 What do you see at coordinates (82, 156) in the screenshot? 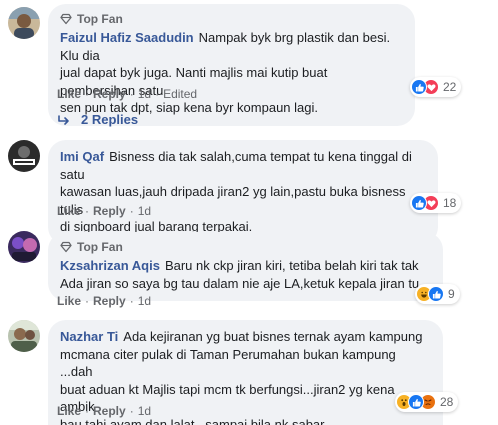
I see `commenter-name: Imi Qaf` at bounding box center [82, 156].